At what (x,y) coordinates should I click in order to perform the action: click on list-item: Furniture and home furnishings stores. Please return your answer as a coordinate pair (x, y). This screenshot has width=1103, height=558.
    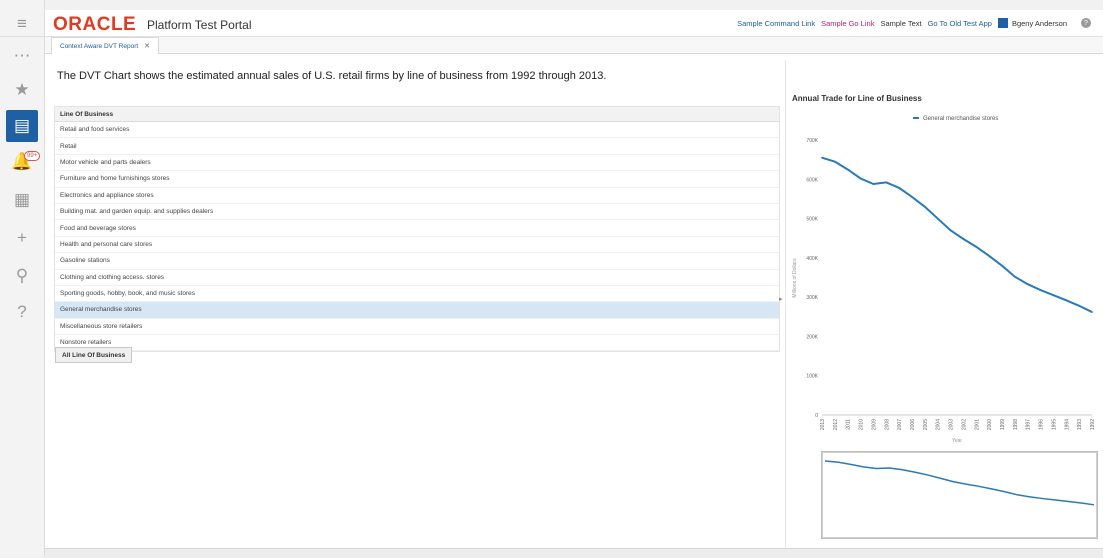
    Looking at the image, I should click on (417, 179).